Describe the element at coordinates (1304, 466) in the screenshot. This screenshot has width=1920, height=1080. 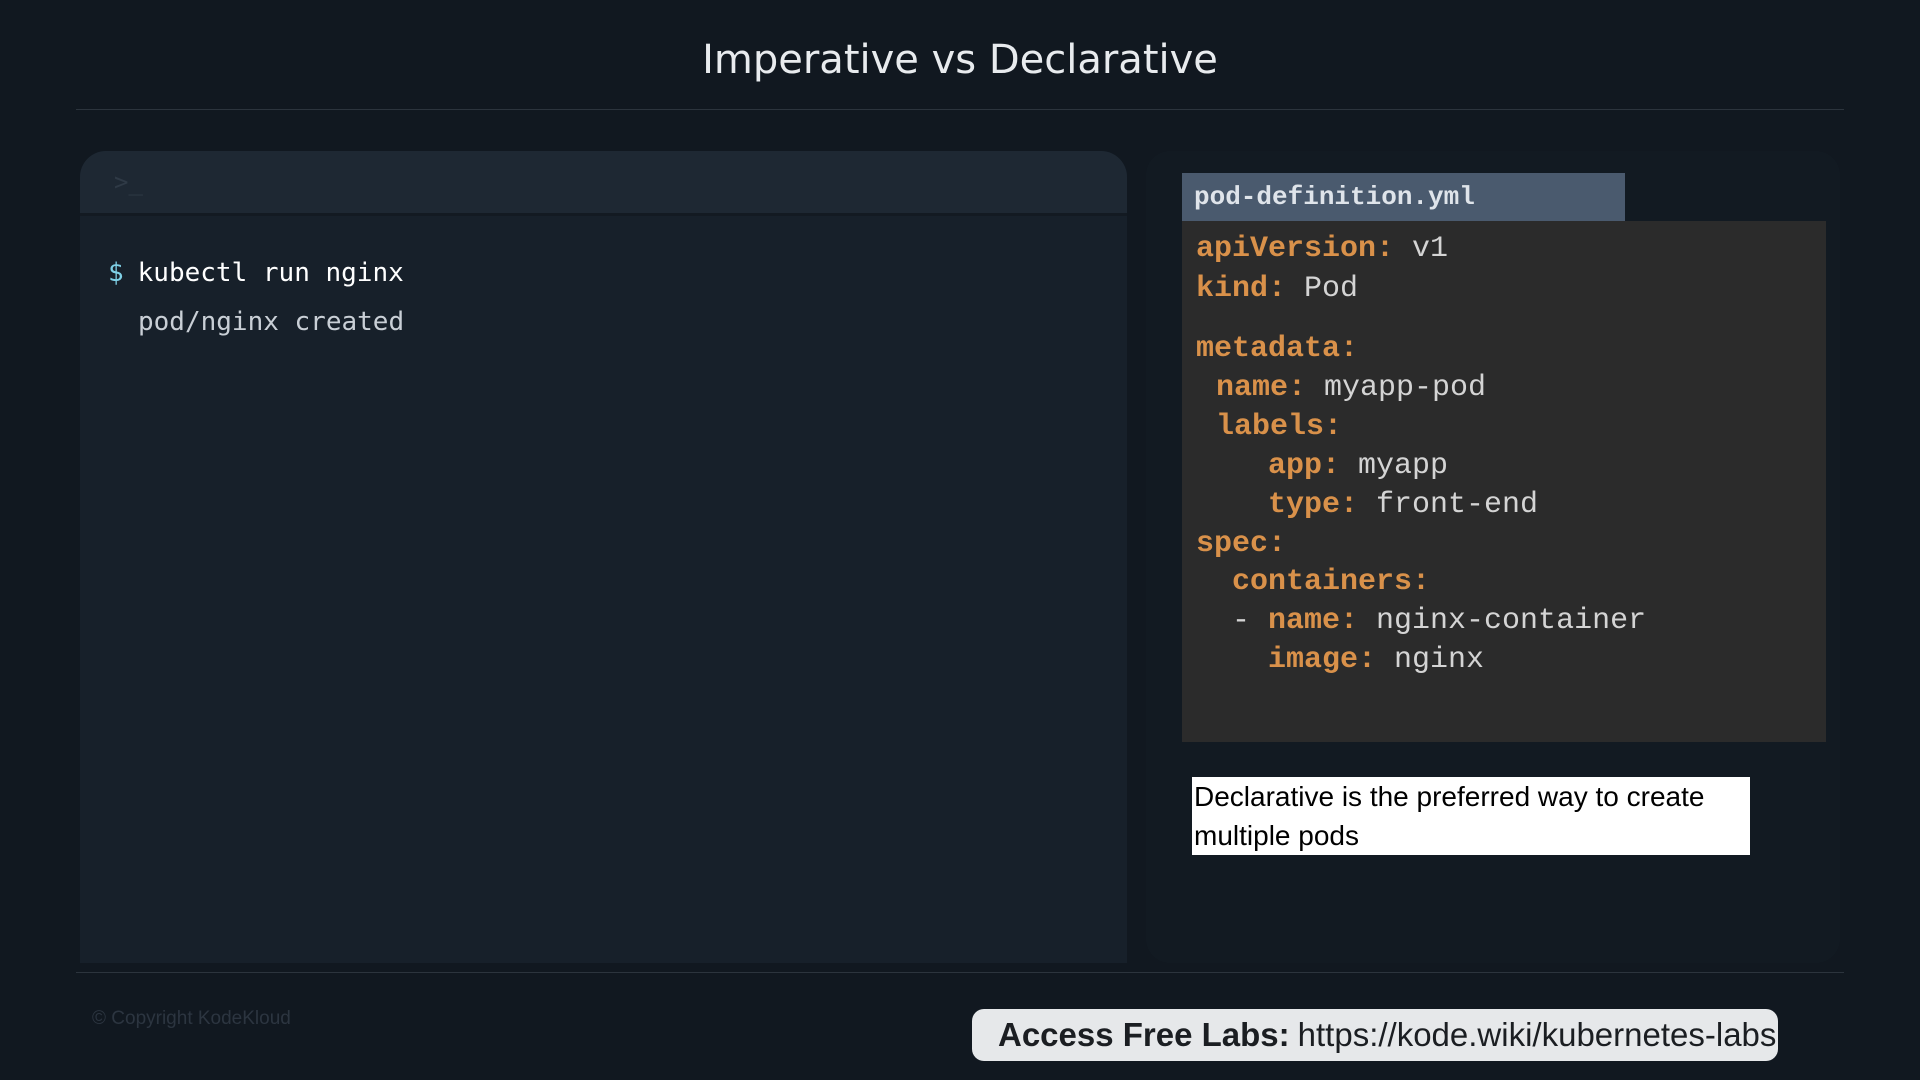
I see `yaml-key: app:` at that location.